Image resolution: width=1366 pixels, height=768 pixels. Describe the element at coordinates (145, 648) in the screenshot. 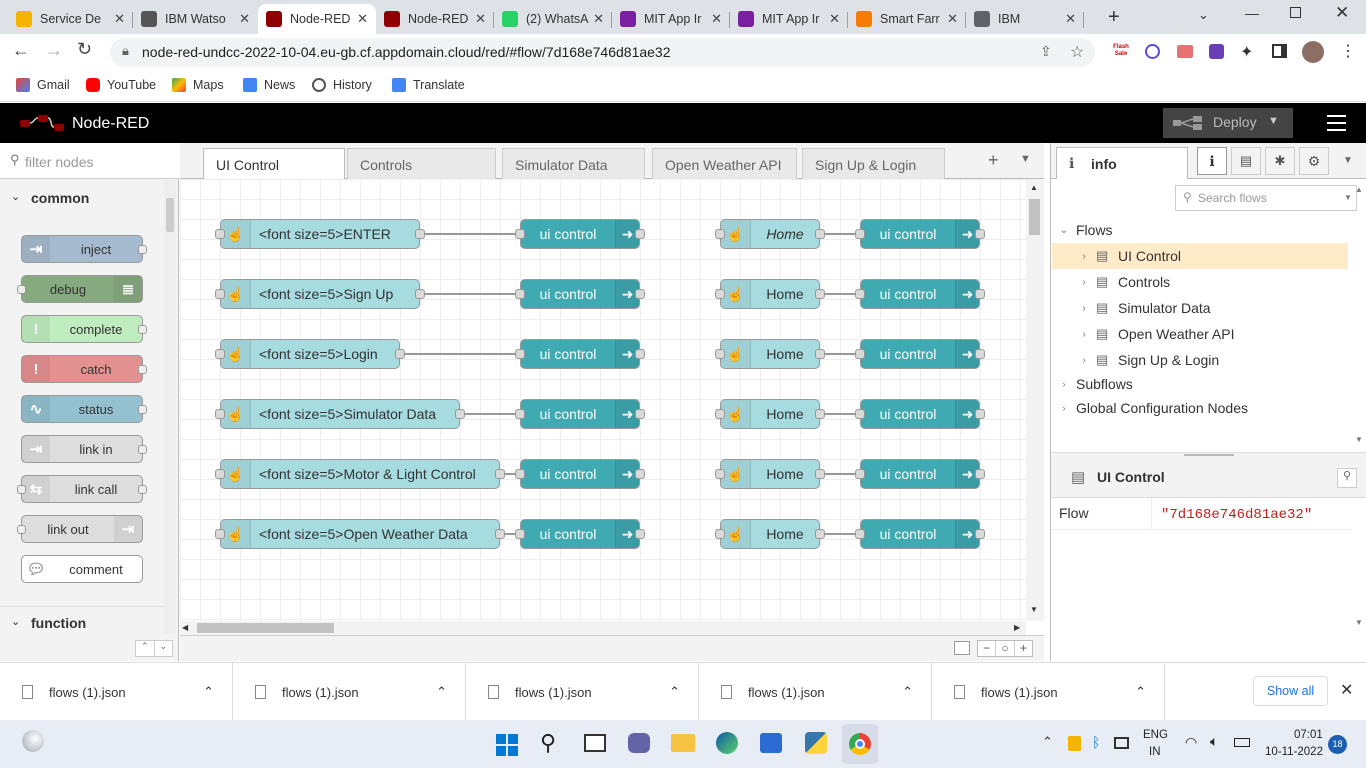

I see `collapse-all-icon: ⌃` at that location.